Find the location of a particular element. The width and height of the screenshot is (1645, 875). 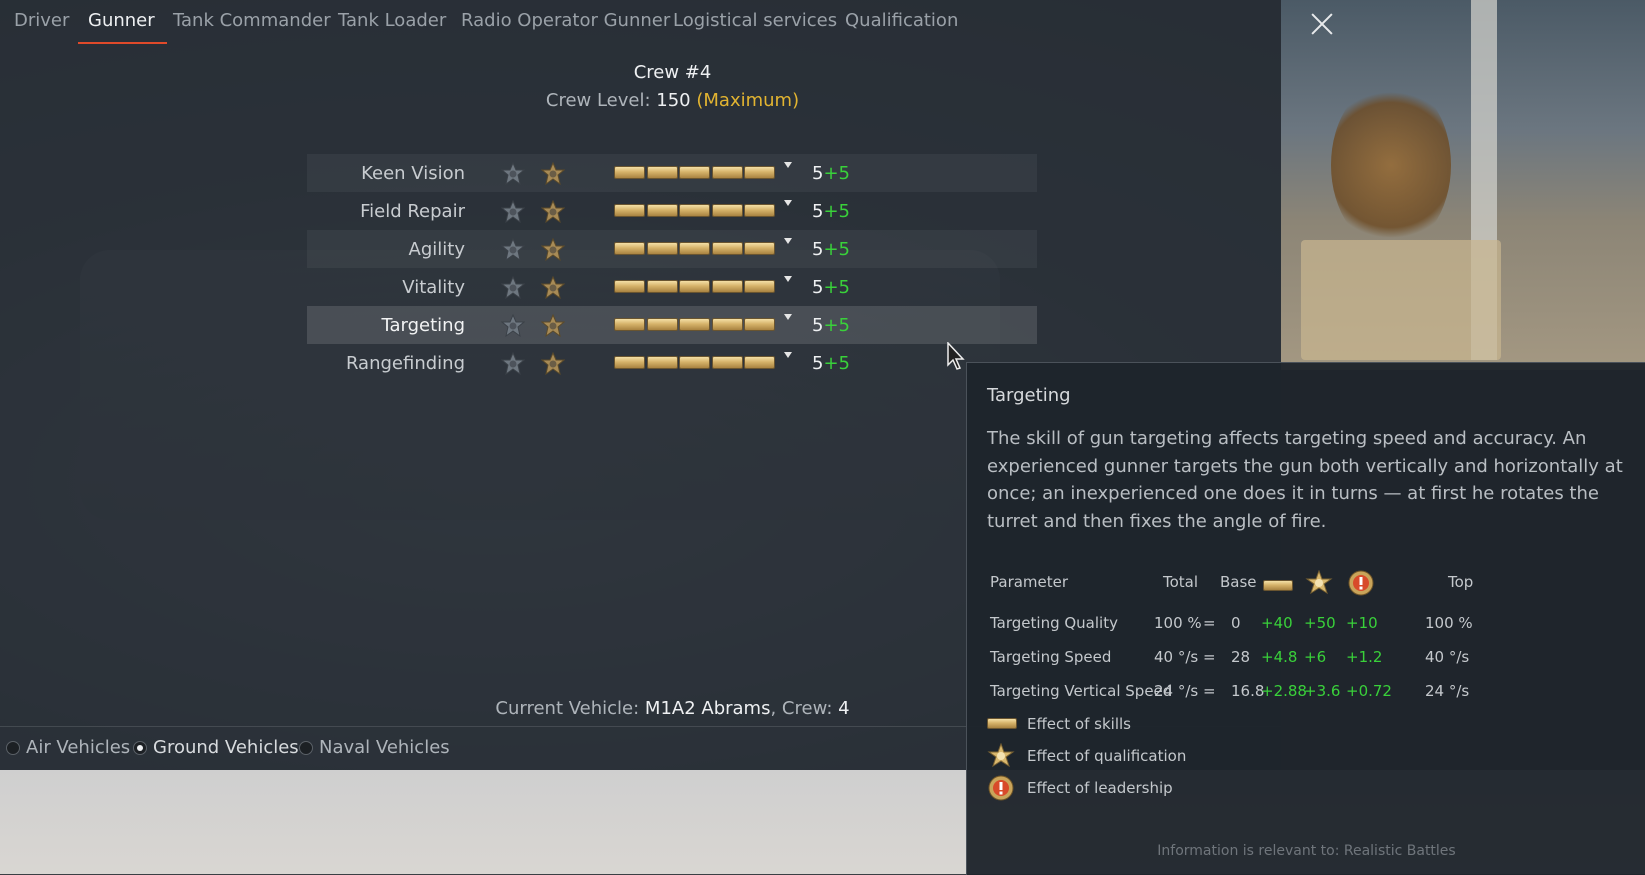

skill-row: Targeting 5+5 is located at coordinates (672, 325).